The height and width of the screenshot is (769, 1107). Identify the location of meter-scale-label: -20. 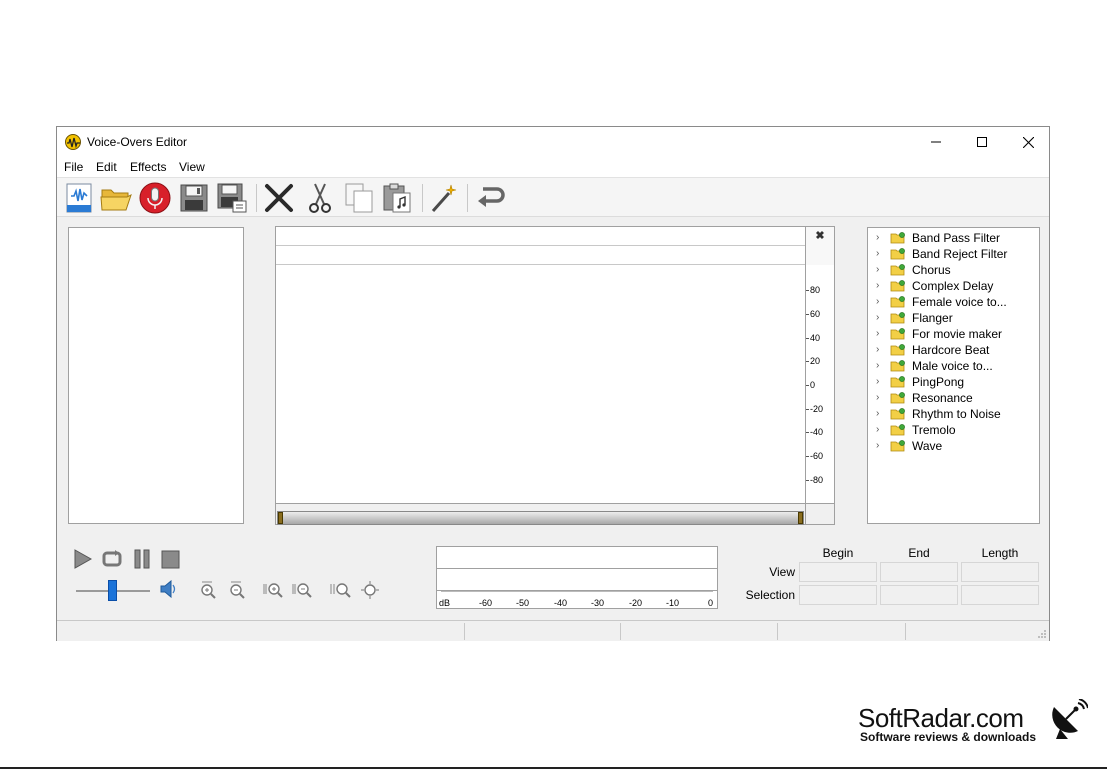
(636, 603).